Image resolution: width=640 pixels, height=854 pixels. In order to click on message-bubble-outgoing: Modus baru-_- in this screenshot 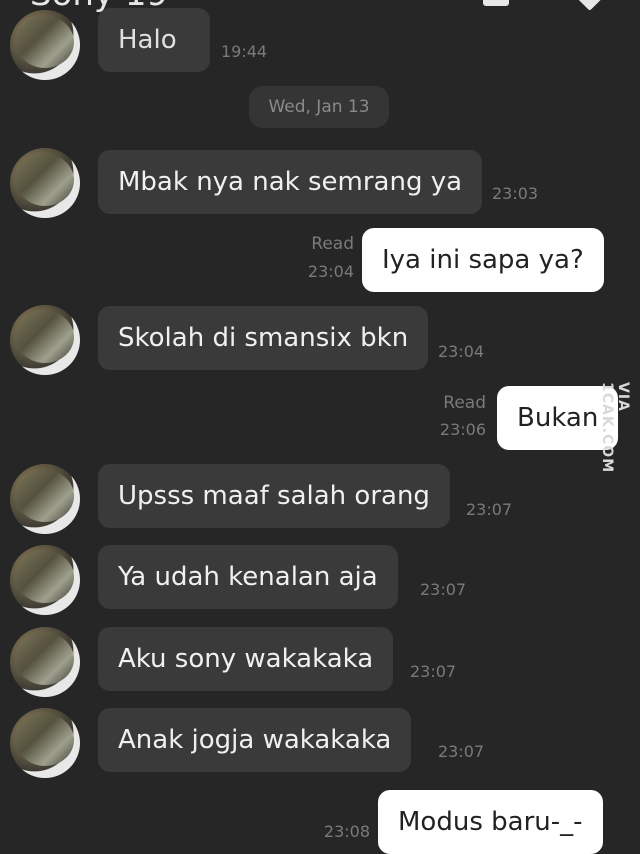, I will do `click(490, 822)`.